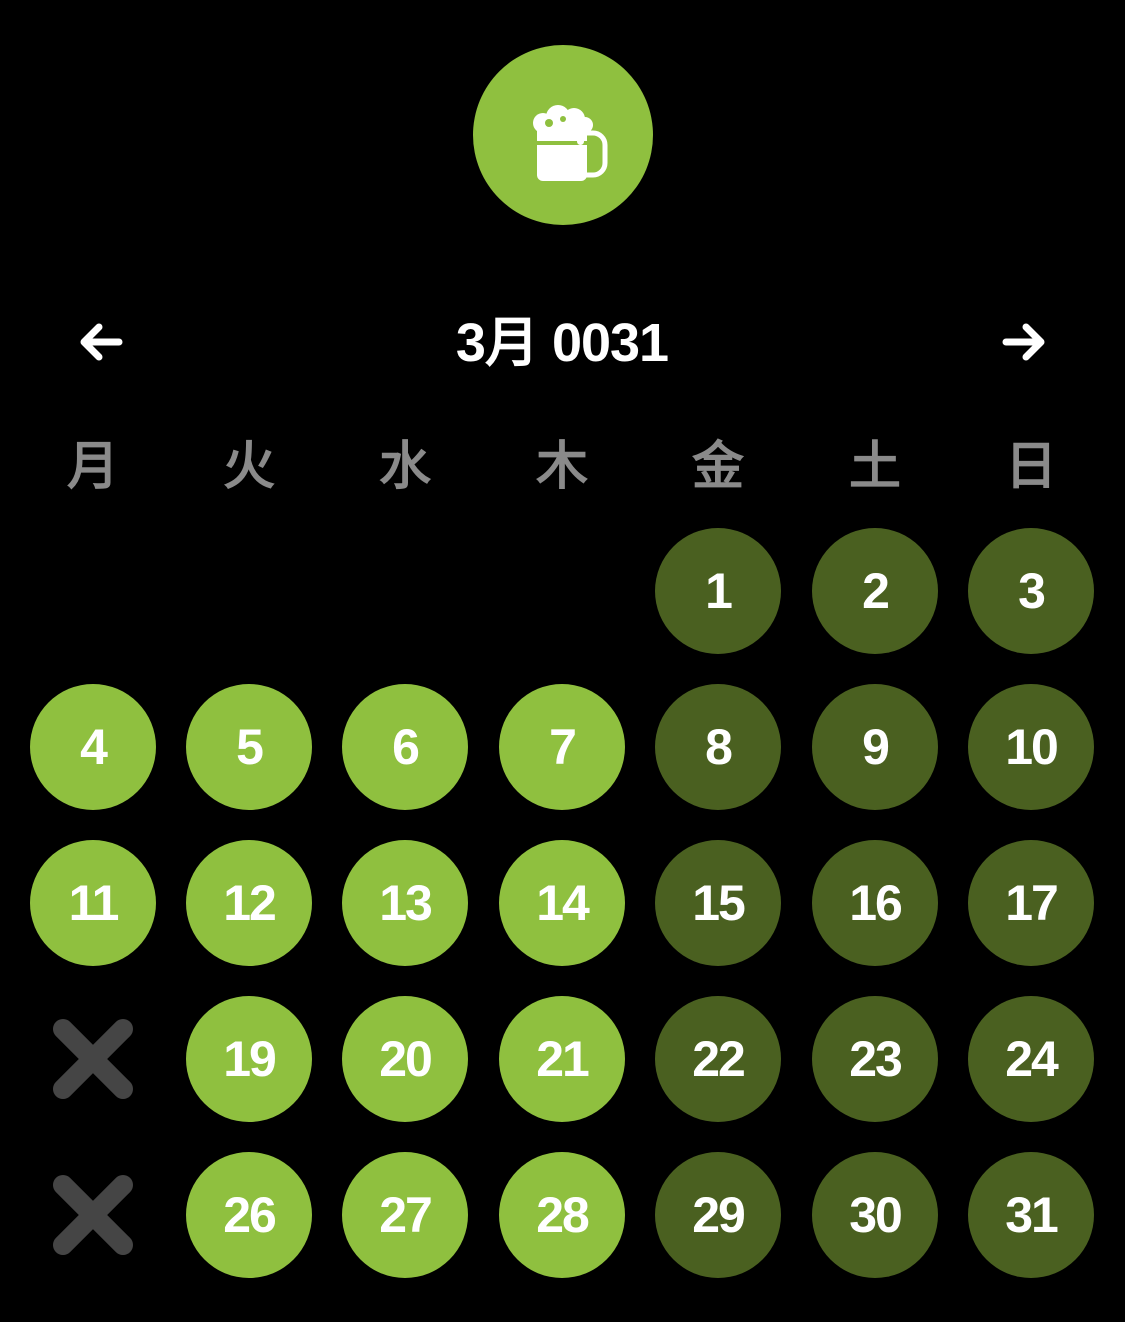  I want to click on day-number: 24, so click(1032, 1059).